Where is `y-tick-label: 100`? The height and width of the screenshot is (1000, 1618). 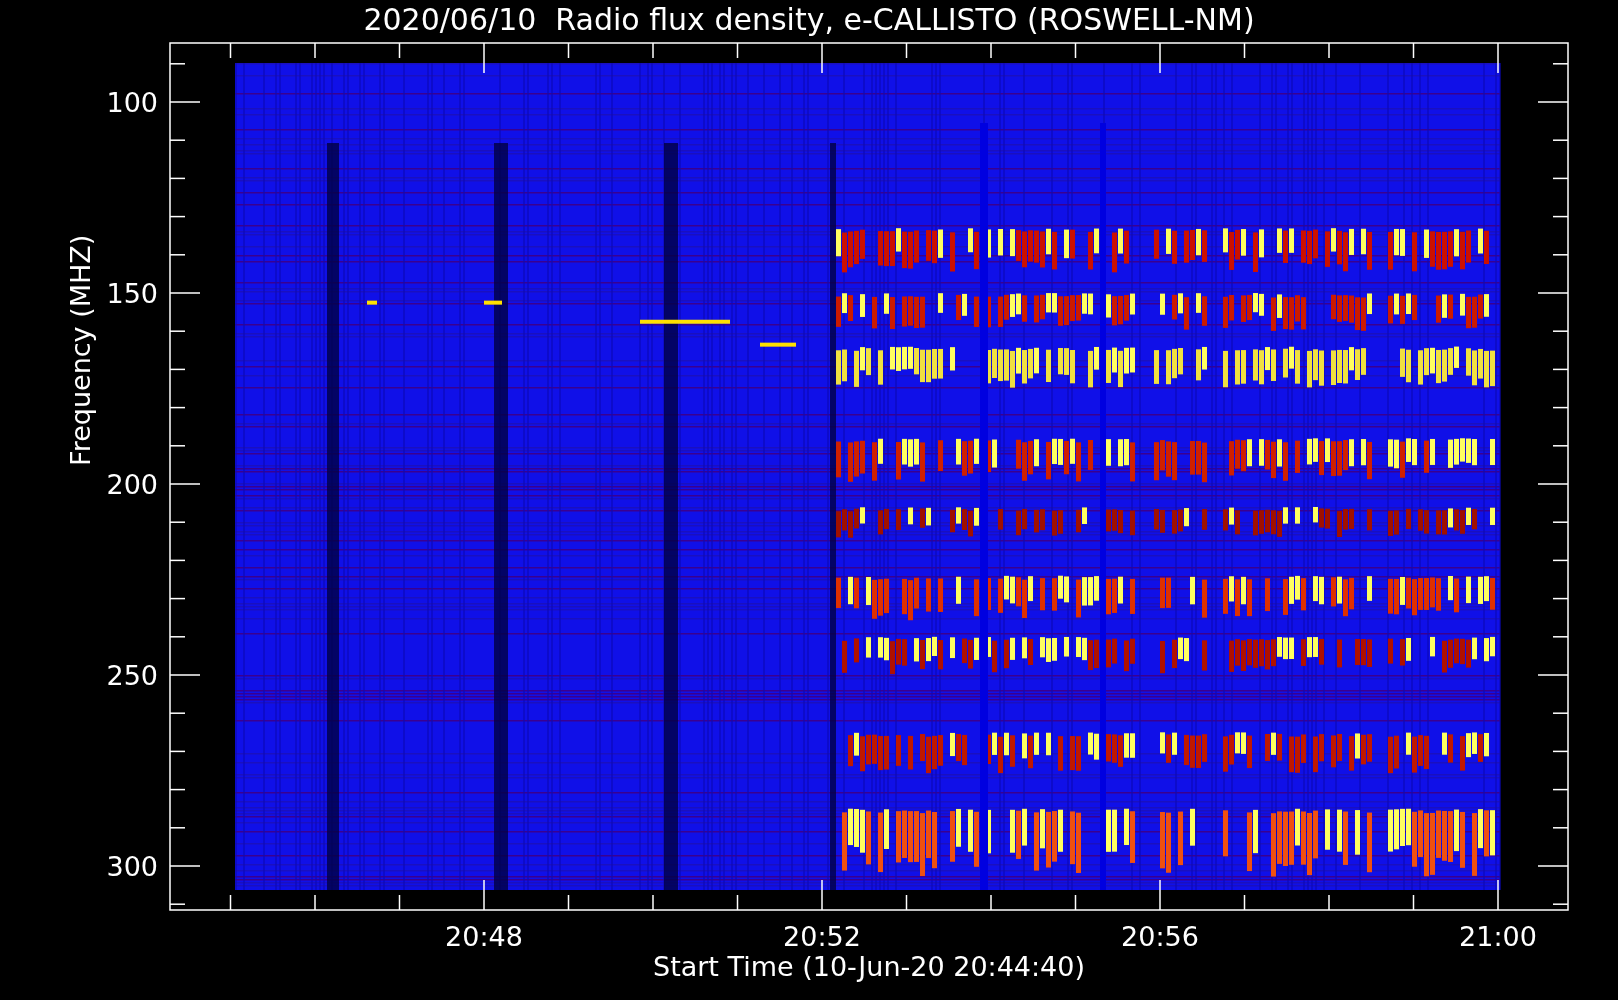
y-tick-label: 100 is located at coordinates (132, 102).